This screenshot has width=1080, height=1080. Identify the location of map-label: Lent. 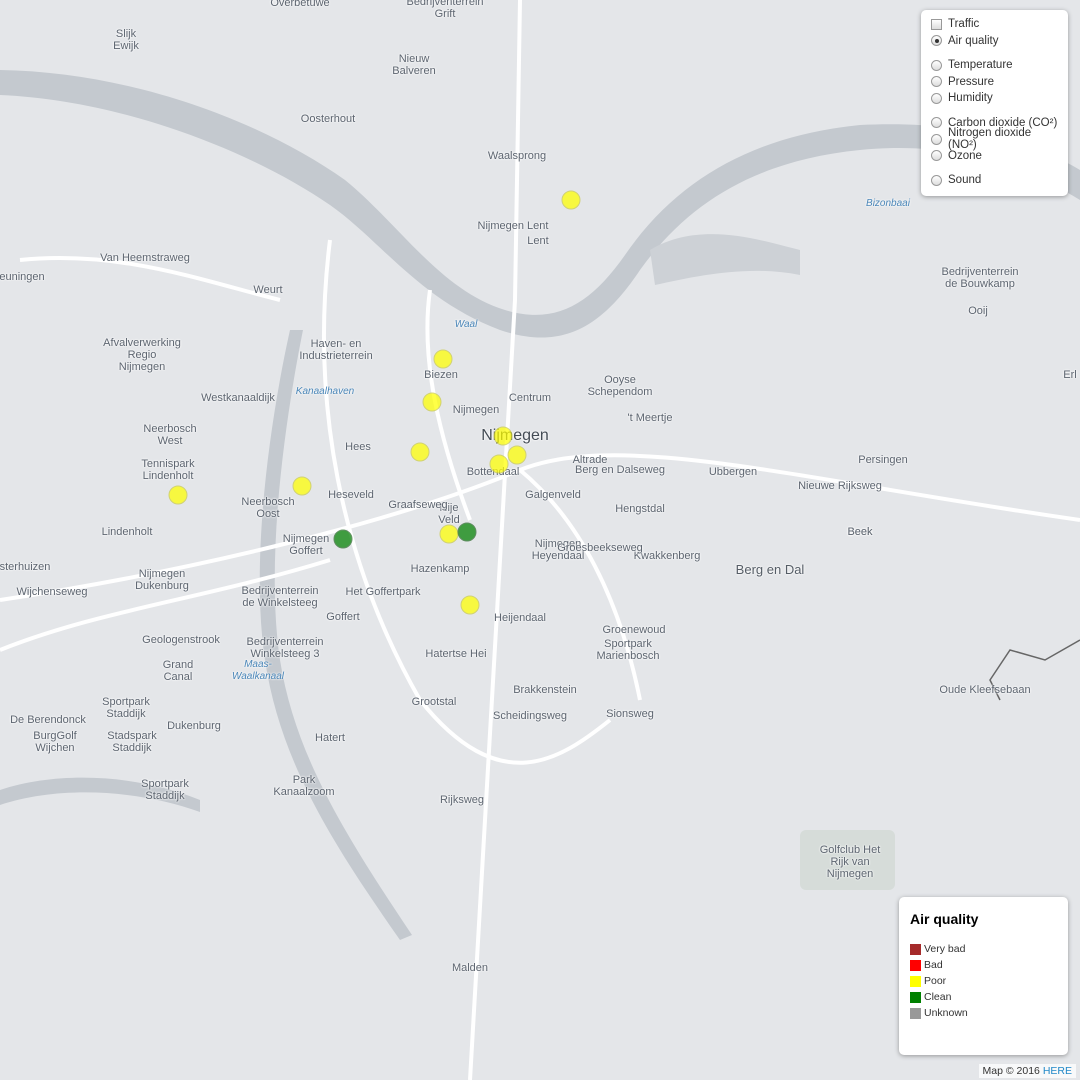
(538, 241).